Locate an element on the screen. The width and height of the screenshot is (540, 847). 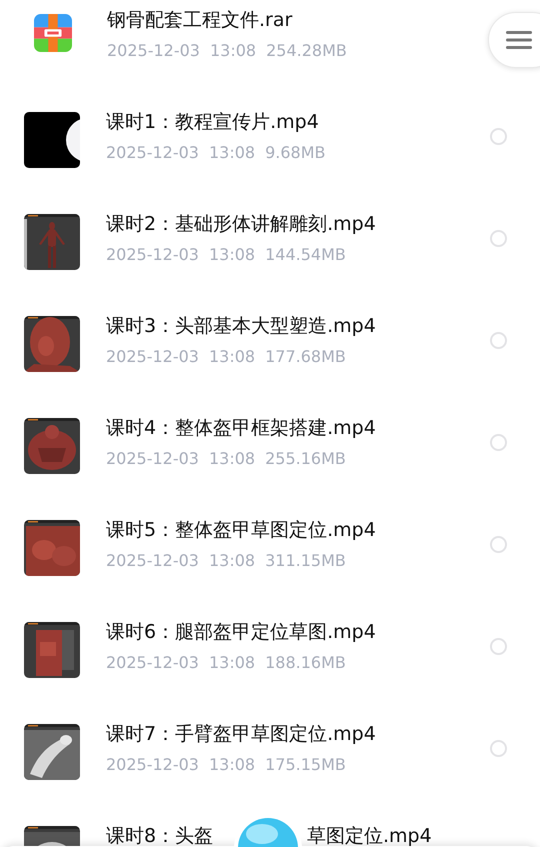
file-name: 课时5：整体盔甲草图定位.mp4 is located at coordinates (241, 530).